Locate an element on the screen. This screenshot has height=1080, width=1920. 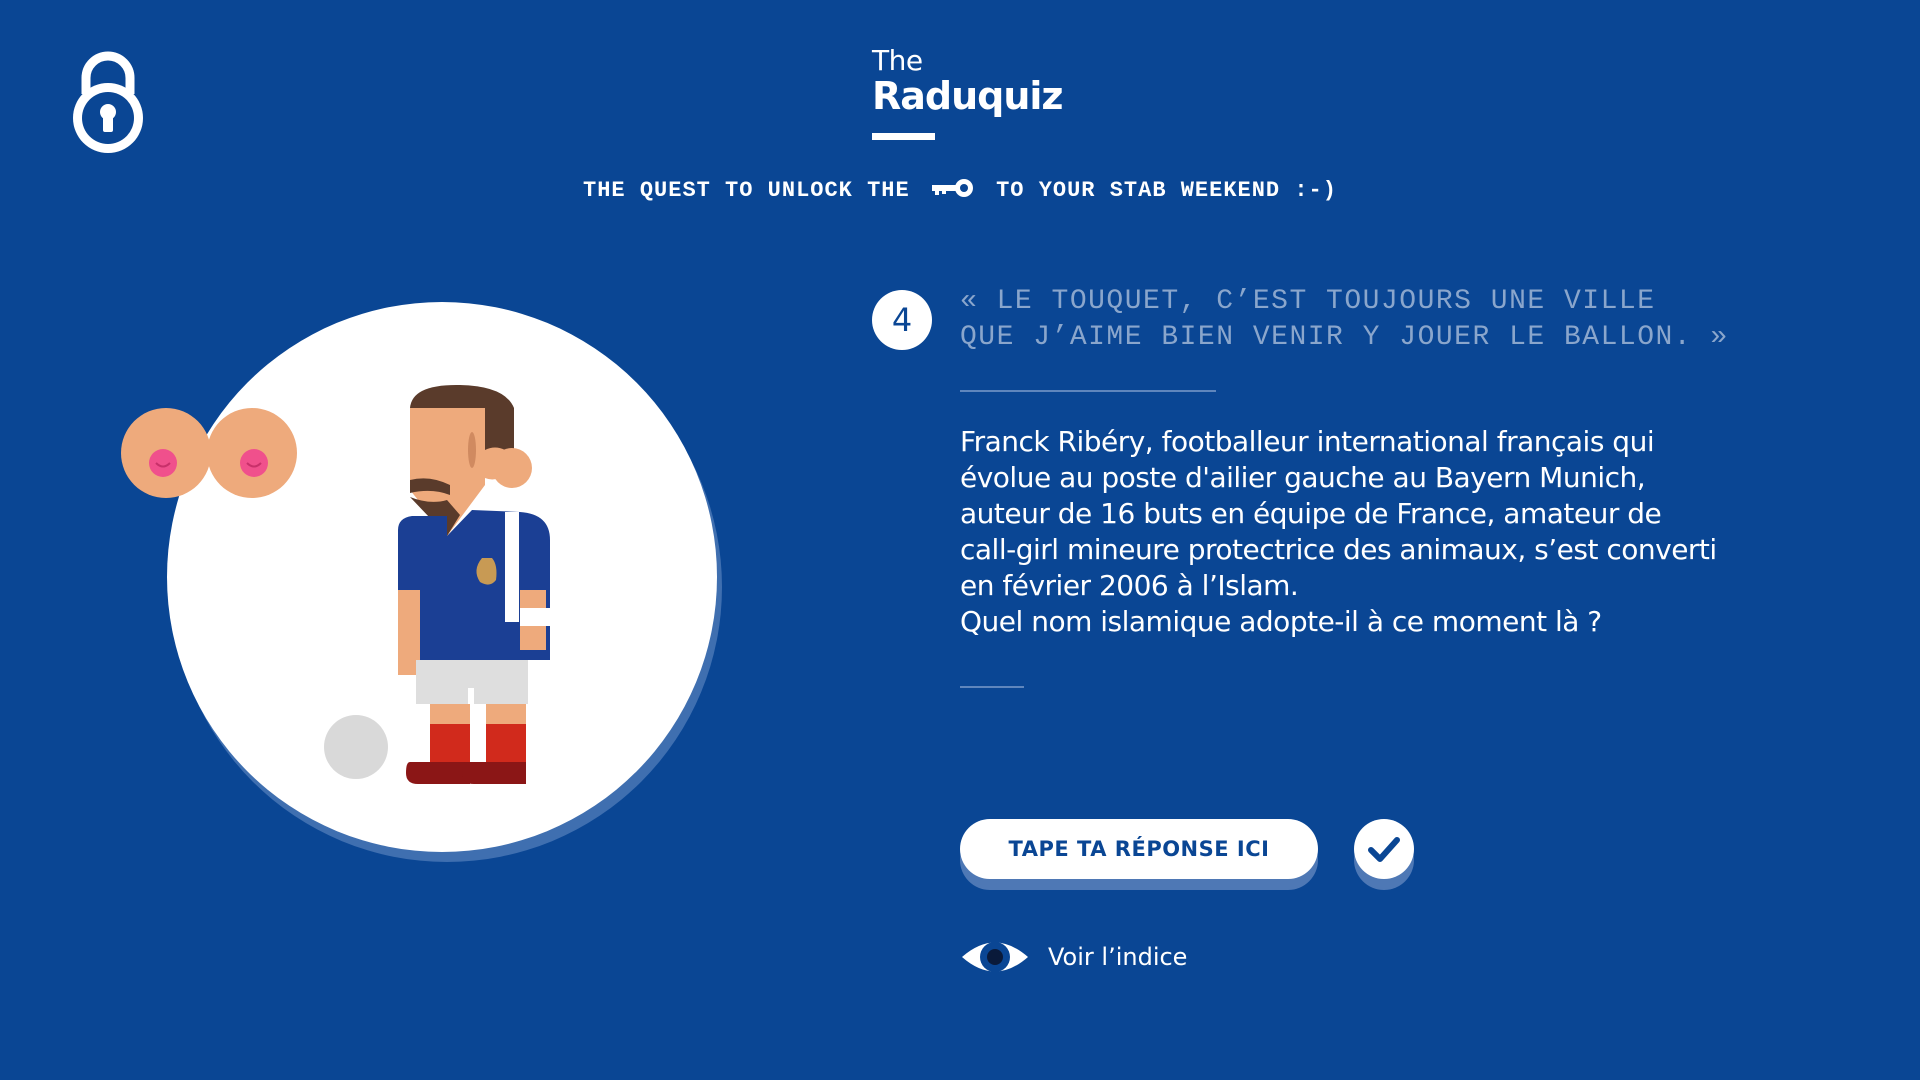
hint-label: Voir l’indice is located at coordinates (1118, 957).